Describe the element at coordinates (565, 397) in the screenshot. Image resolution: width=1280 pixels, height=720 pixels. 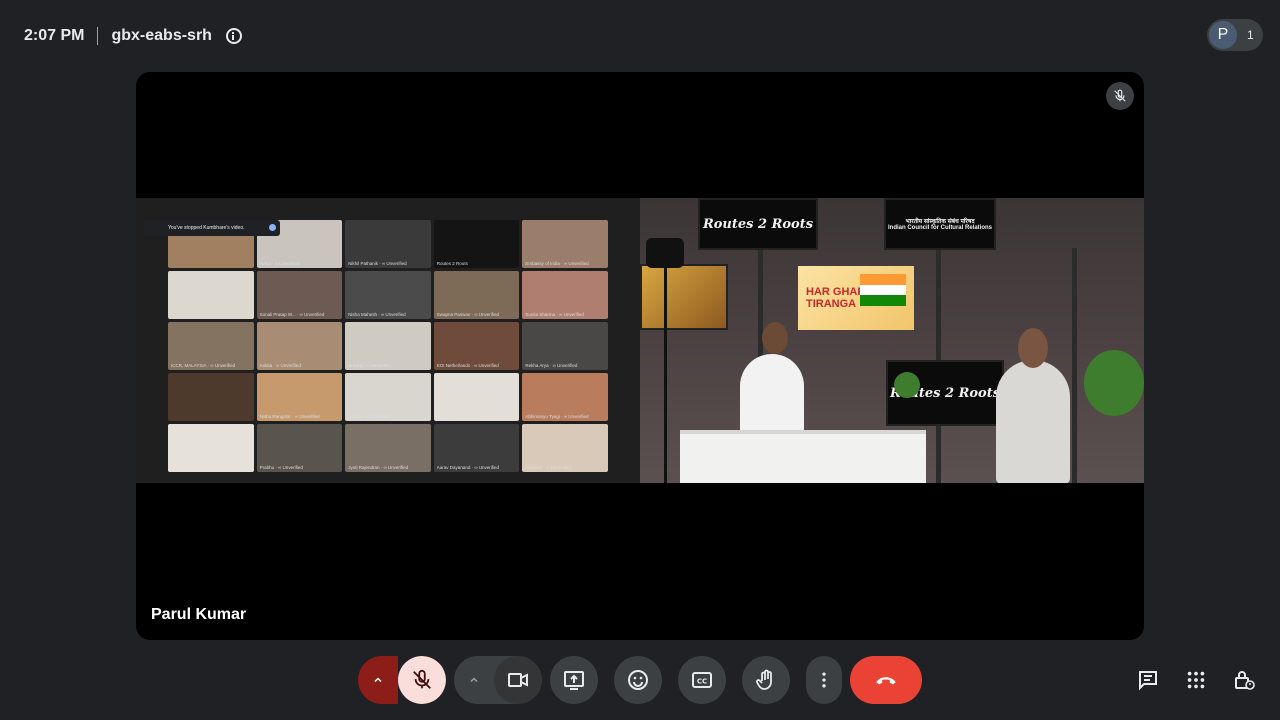
I see `participant-tile: Abhimanyu Tyagi · ∞ Unverified` at that location.